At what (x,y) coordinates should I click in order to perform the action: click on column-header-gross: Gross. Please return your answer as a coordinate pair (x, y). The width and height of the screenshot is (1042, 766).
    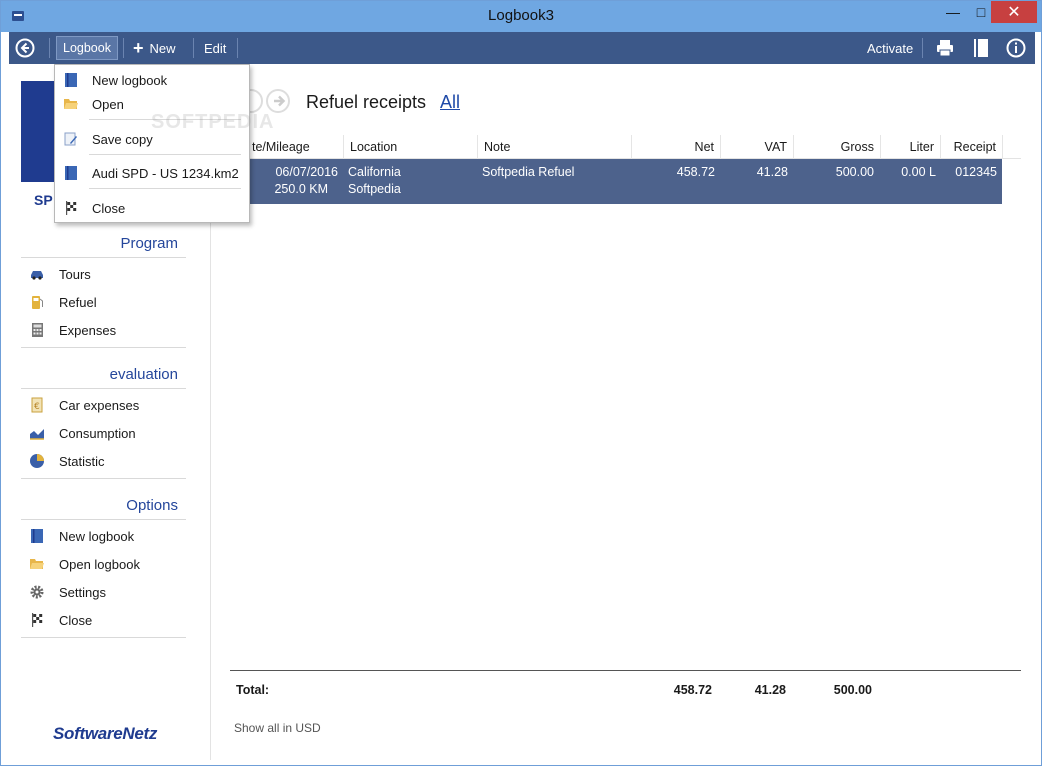
    Looking at the image, I should click on (836, 147).